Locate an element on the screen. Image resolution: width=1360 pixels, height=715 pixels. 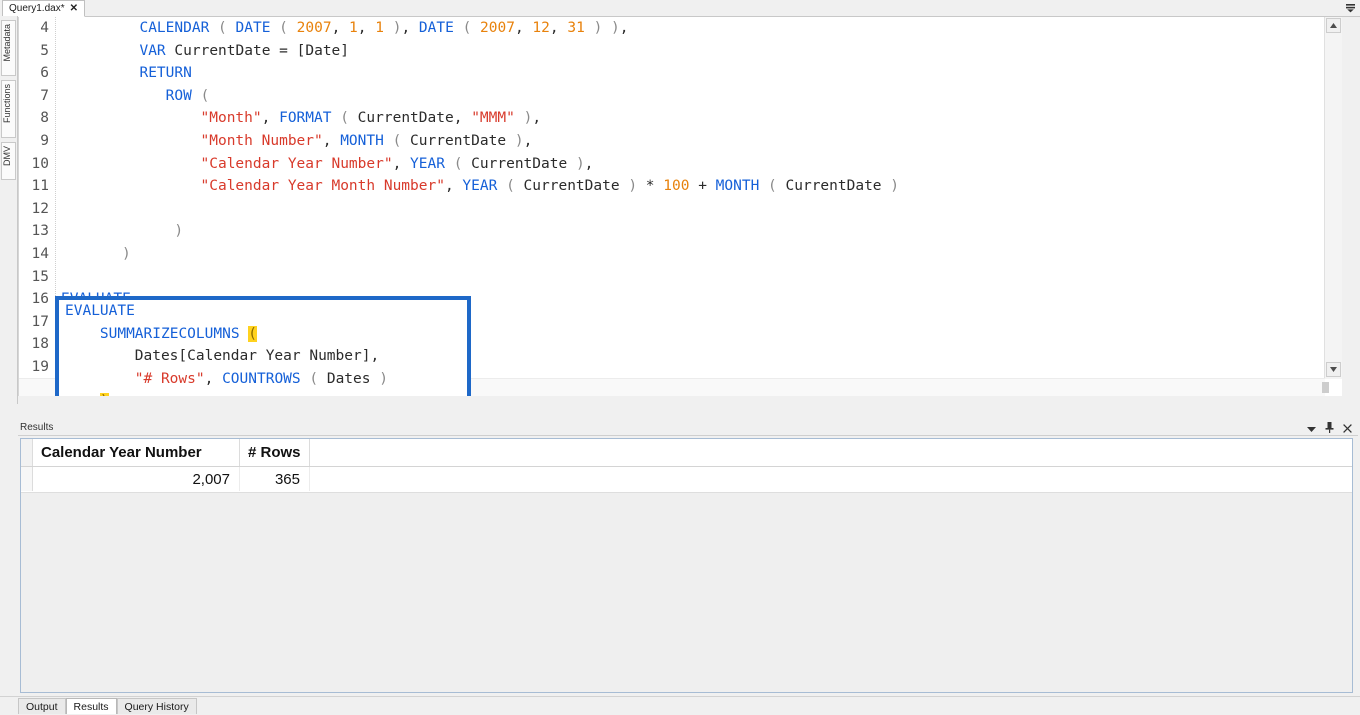
code-line: 7 ROW ( is located at coordinates (680, 96).